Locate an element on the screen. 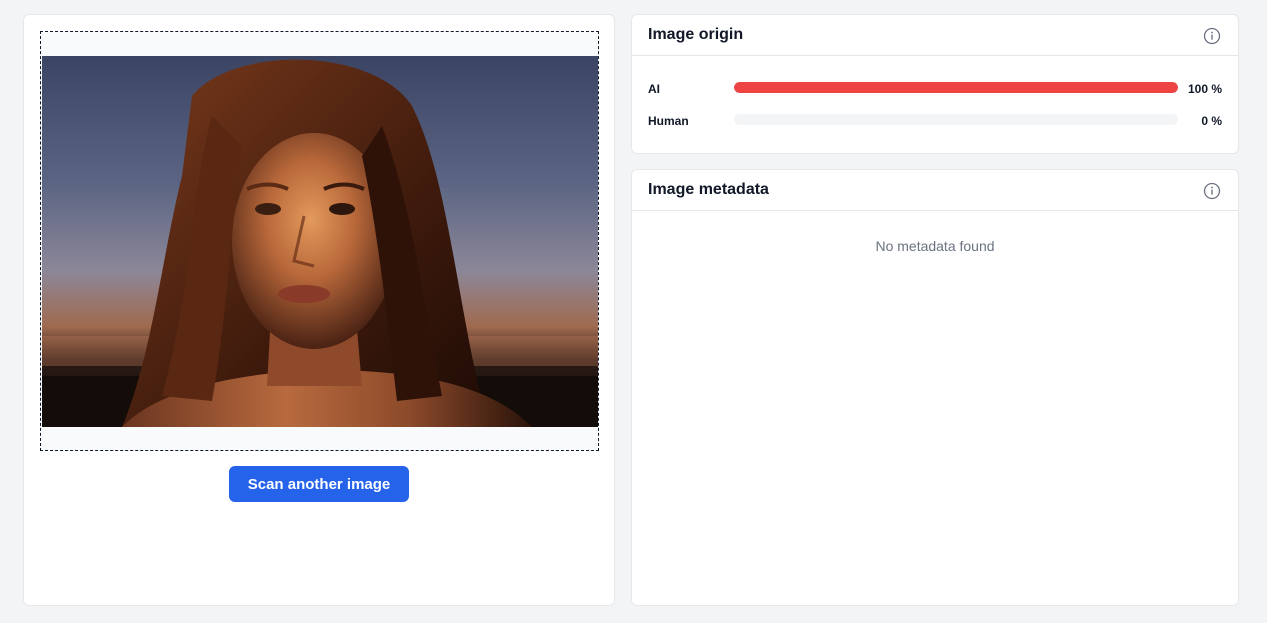 Image resolution: width=1267 pixels, height=623 pixels. origin-progress-fill is located at coordinates (956, 87).